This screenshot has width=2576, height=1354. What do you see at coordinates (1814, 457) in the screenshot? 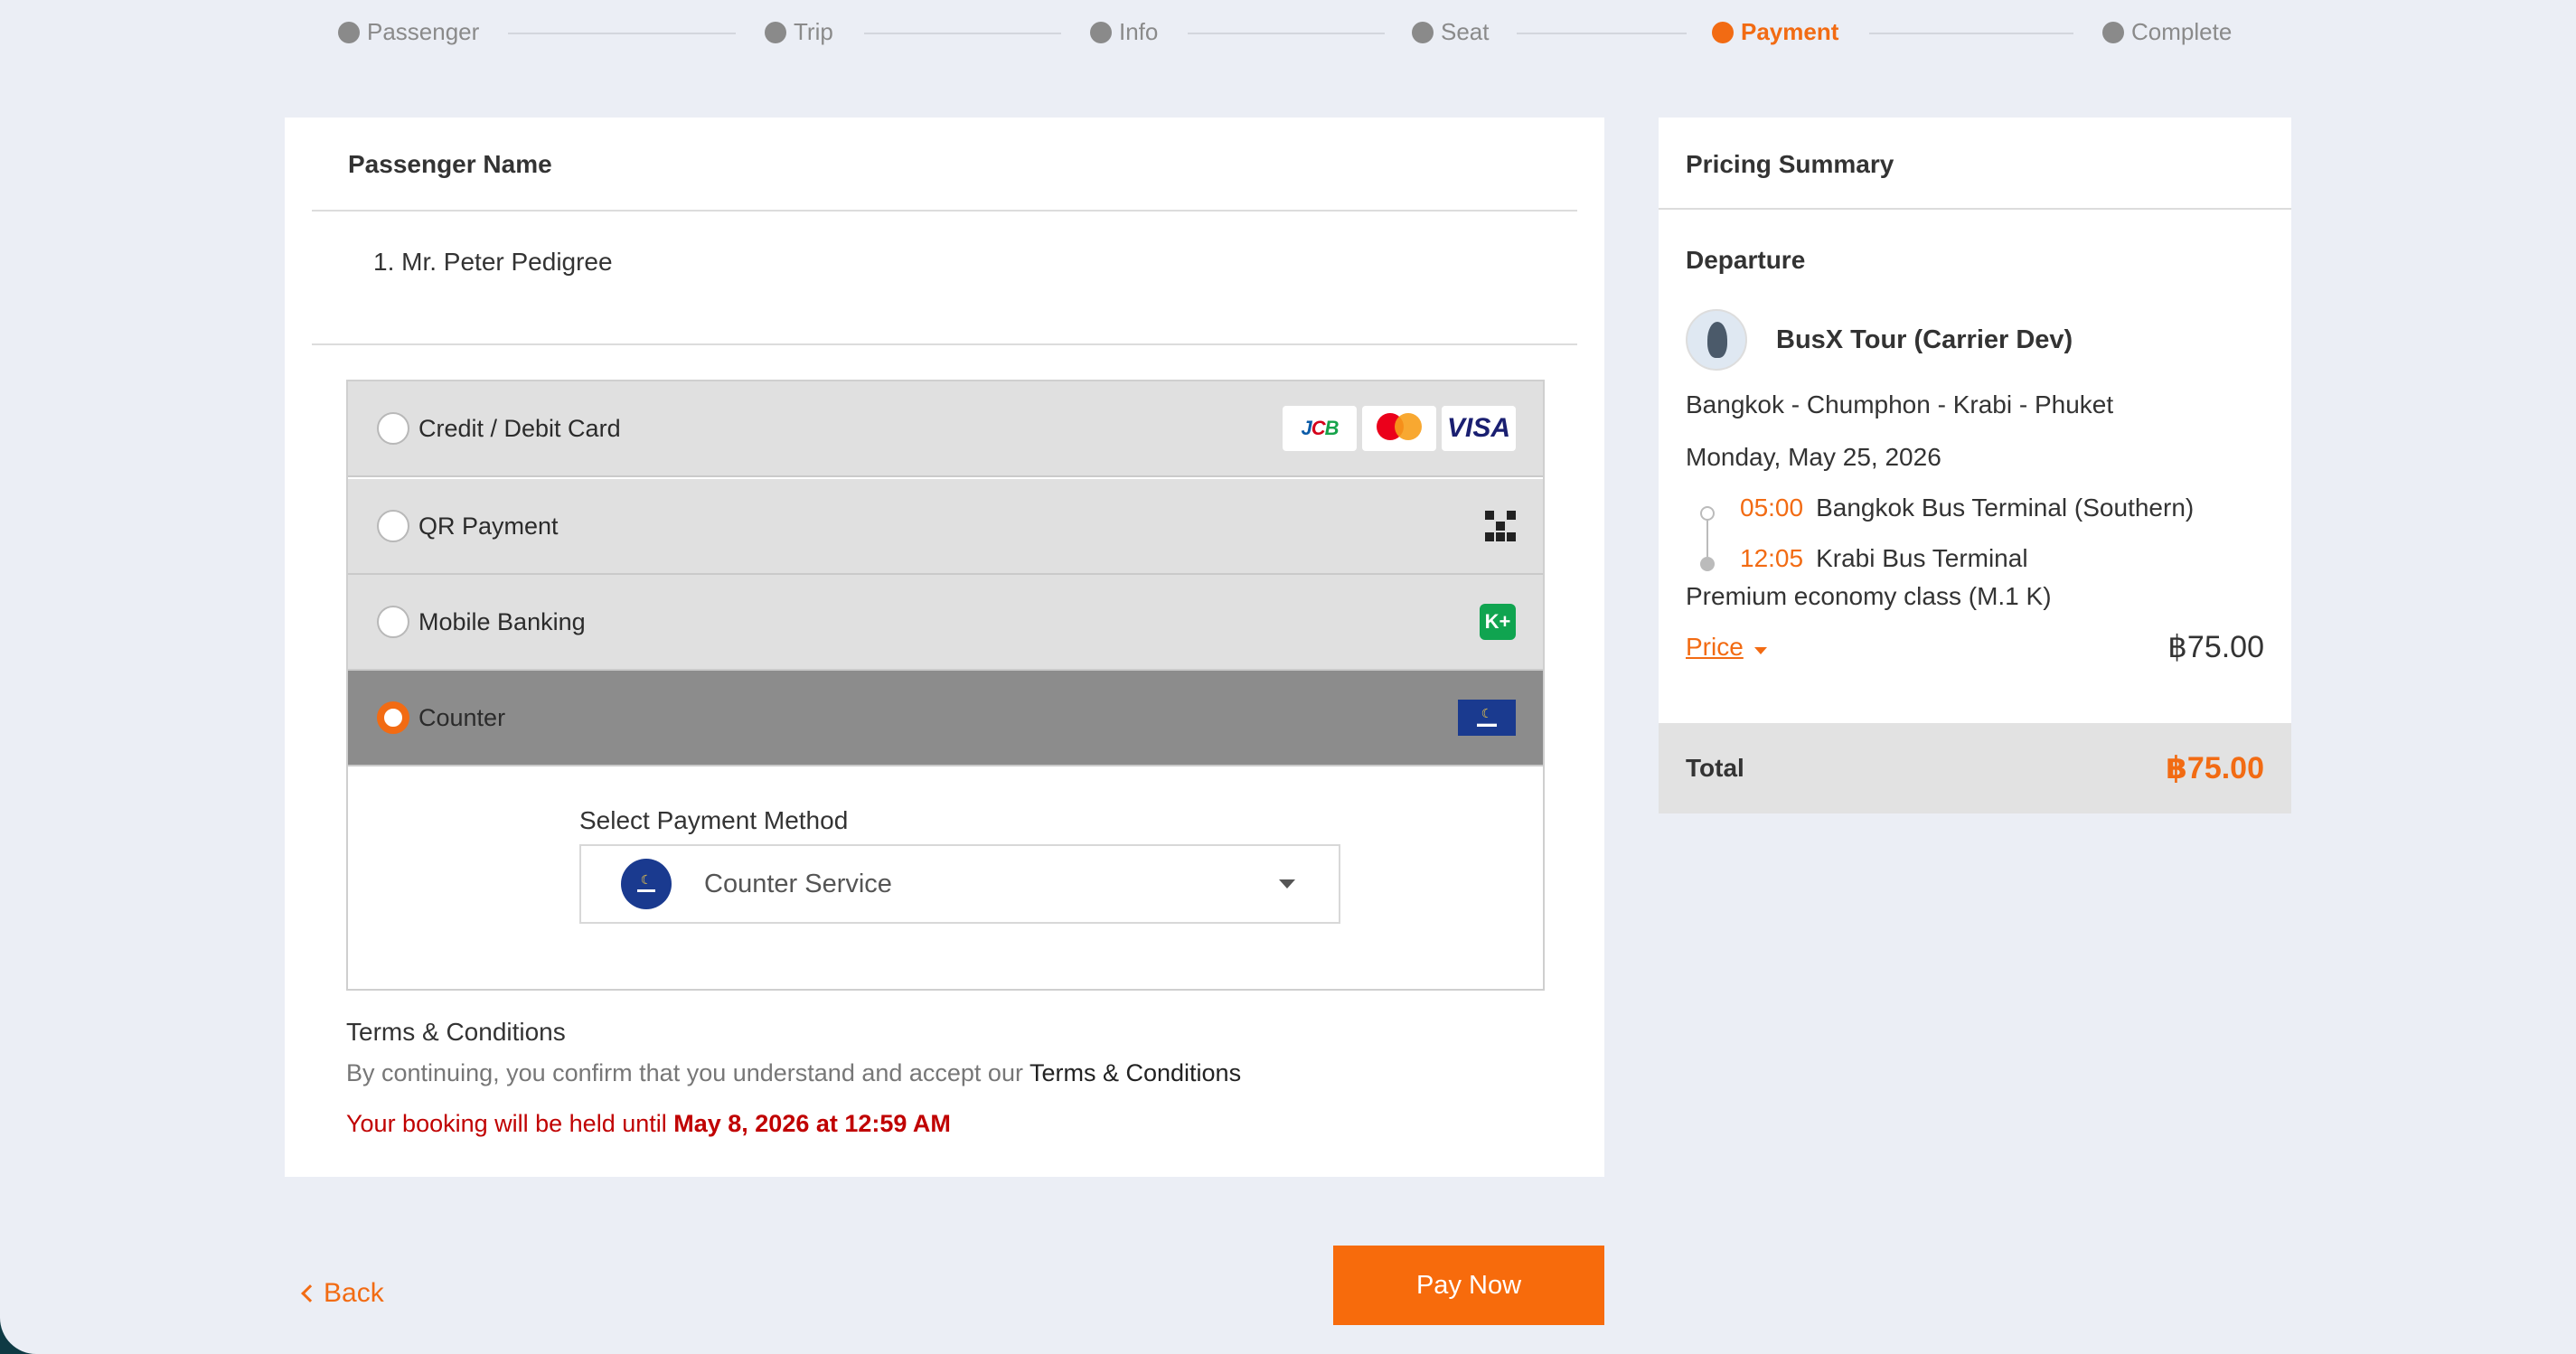
I see `travel-date: Monday, May 25, 2026` at bounding box center [1814, 457].